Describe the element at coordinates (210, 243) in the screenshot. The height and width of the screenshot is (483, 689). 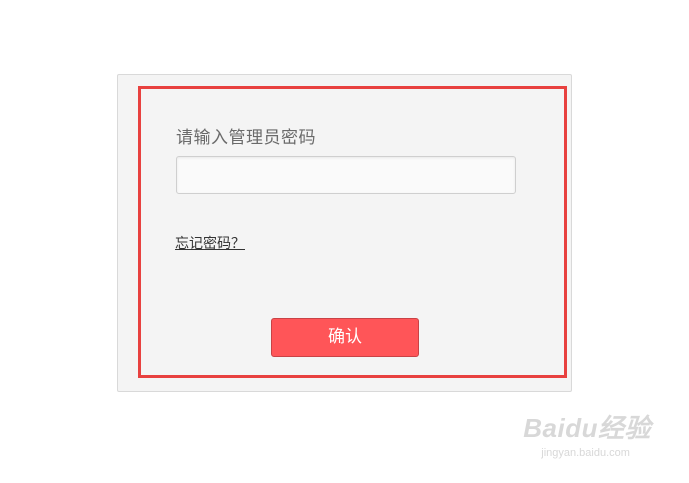
I see `forgot-password-link: 忘记密码？` at that location.